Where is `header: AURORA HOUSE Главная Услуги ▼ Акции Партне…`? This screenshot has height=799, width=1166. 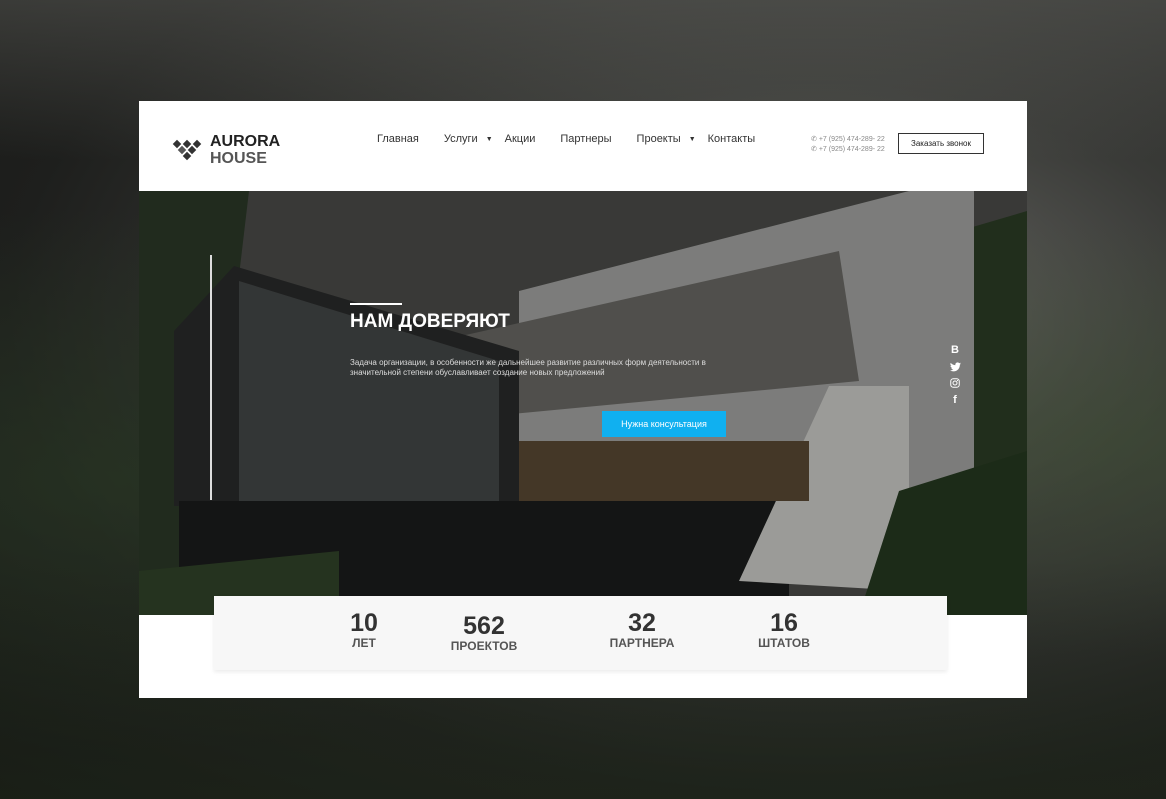 header: AURORA HOUSE Главная Услуги ▼ Акции Партне… is located at coordinates (583, 146).